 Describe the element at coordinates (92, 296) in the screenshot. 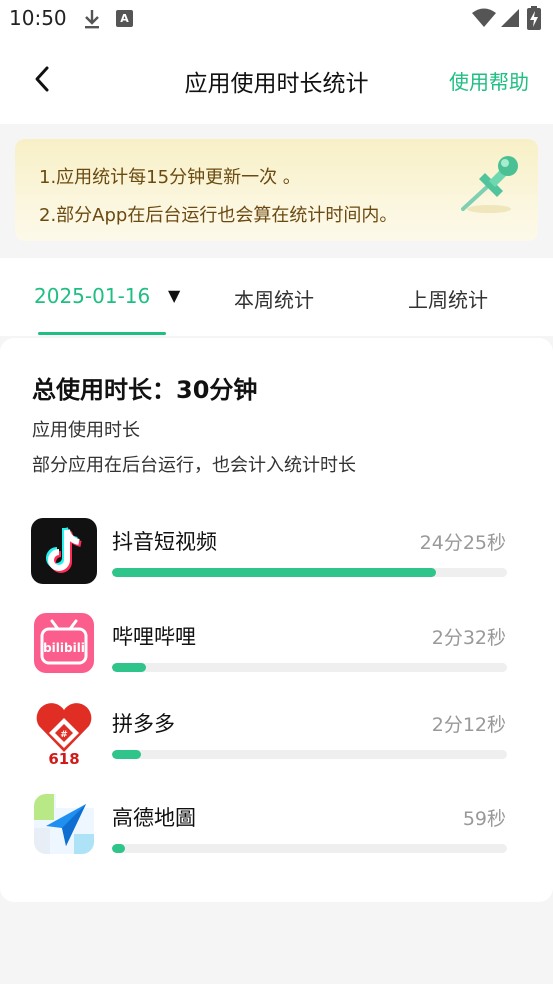

I see `tab-date: 2025-01-16` at that location.